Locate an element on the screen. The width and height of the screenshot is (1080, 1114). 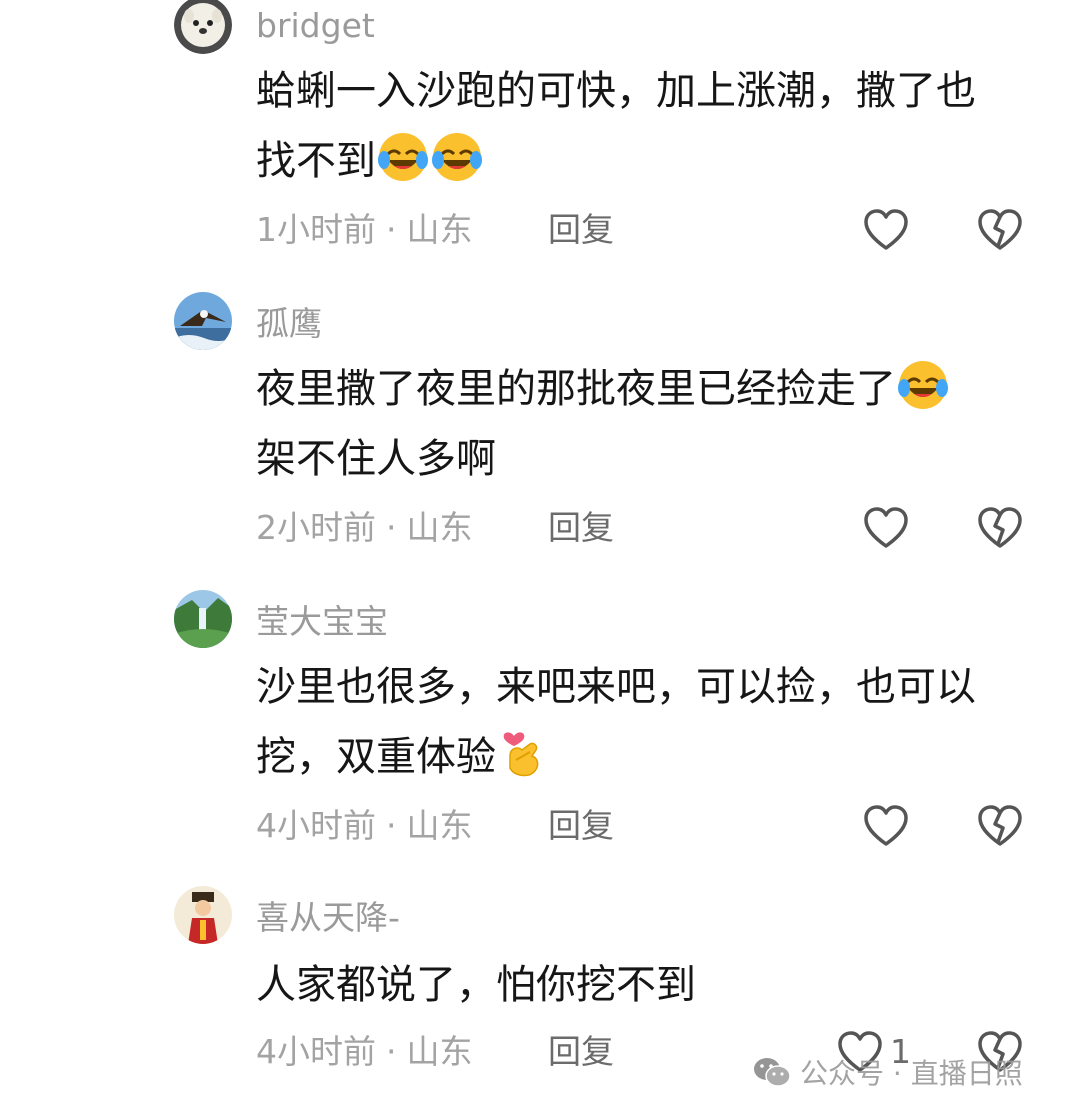
timestamp: 2小时前 is located at coordinates (316, 527).